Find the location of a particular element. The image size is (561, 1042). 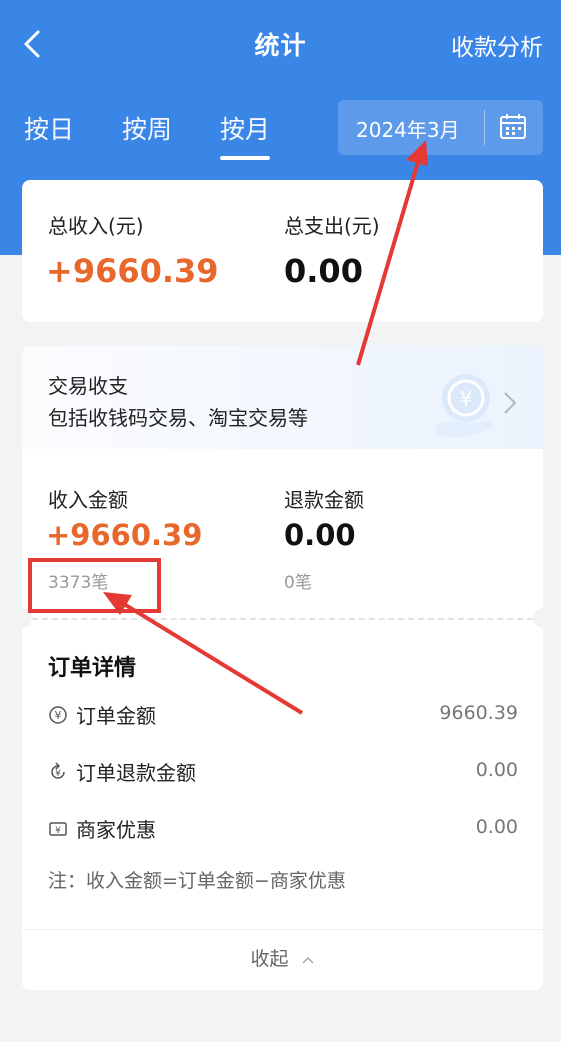

total-expense-value: 0.00 is located at coordinates (323, 271).